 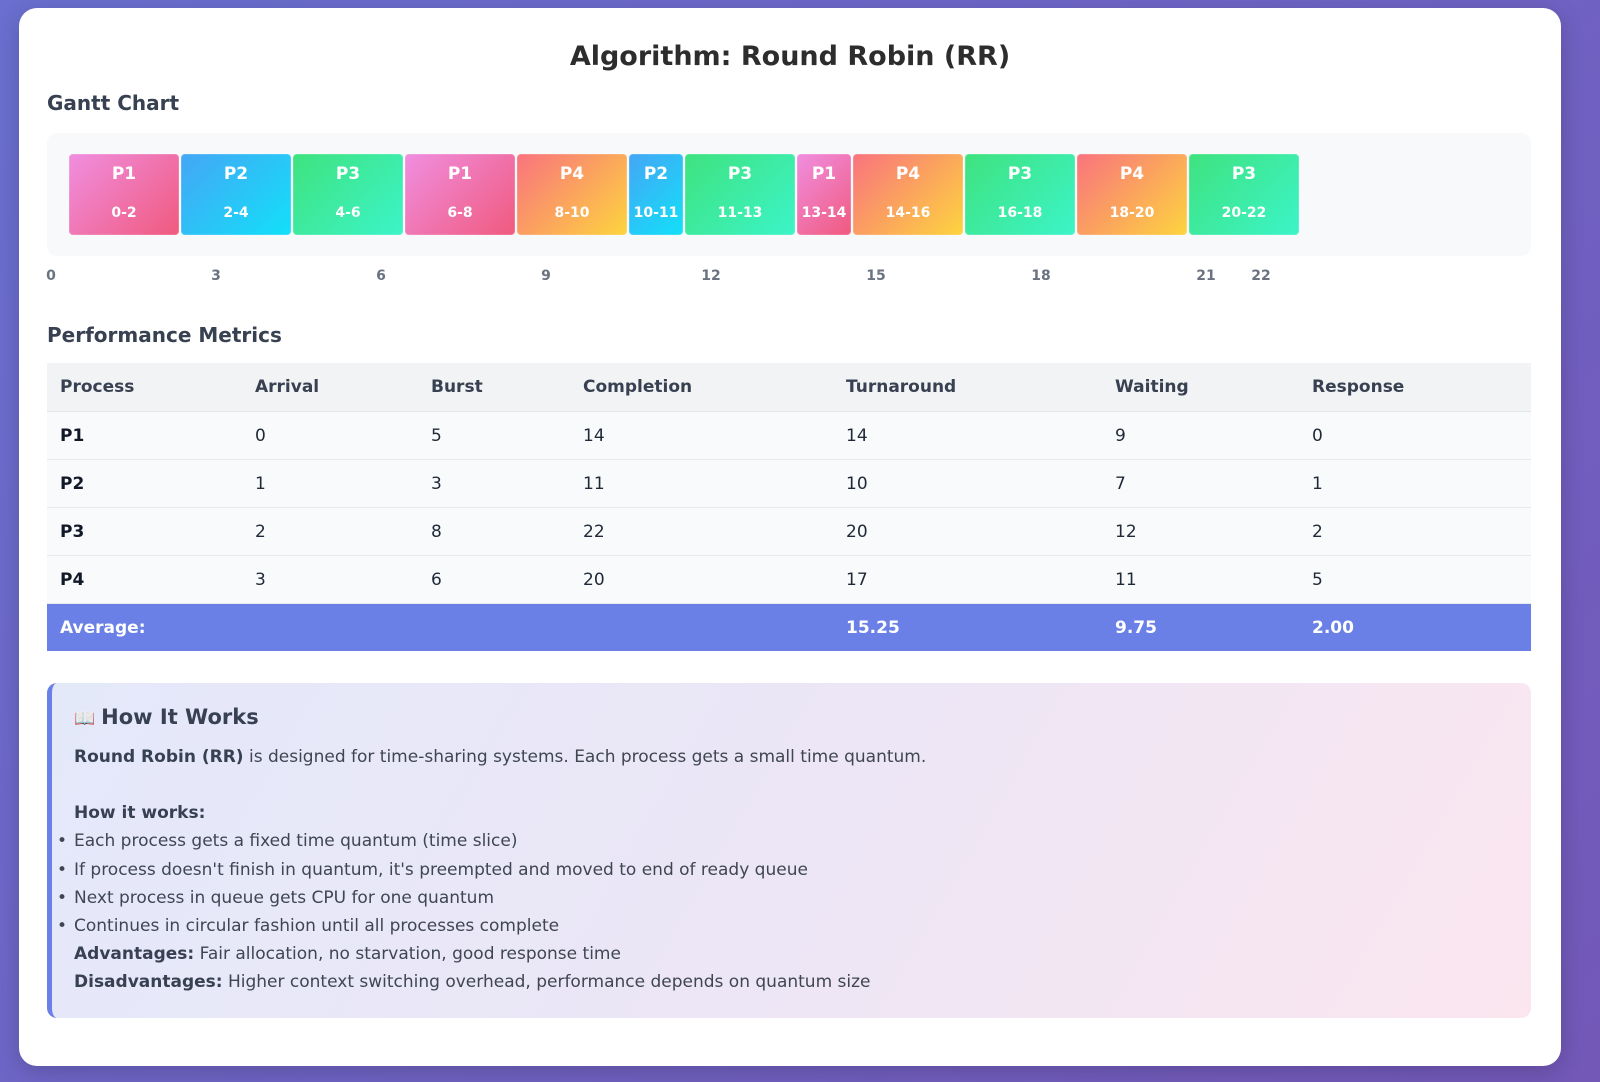 What do you see at coordinates (740, 194) in the screenshot?
I see `gantt-block-p3: P3 11-13` at bounding box center [740, 194].